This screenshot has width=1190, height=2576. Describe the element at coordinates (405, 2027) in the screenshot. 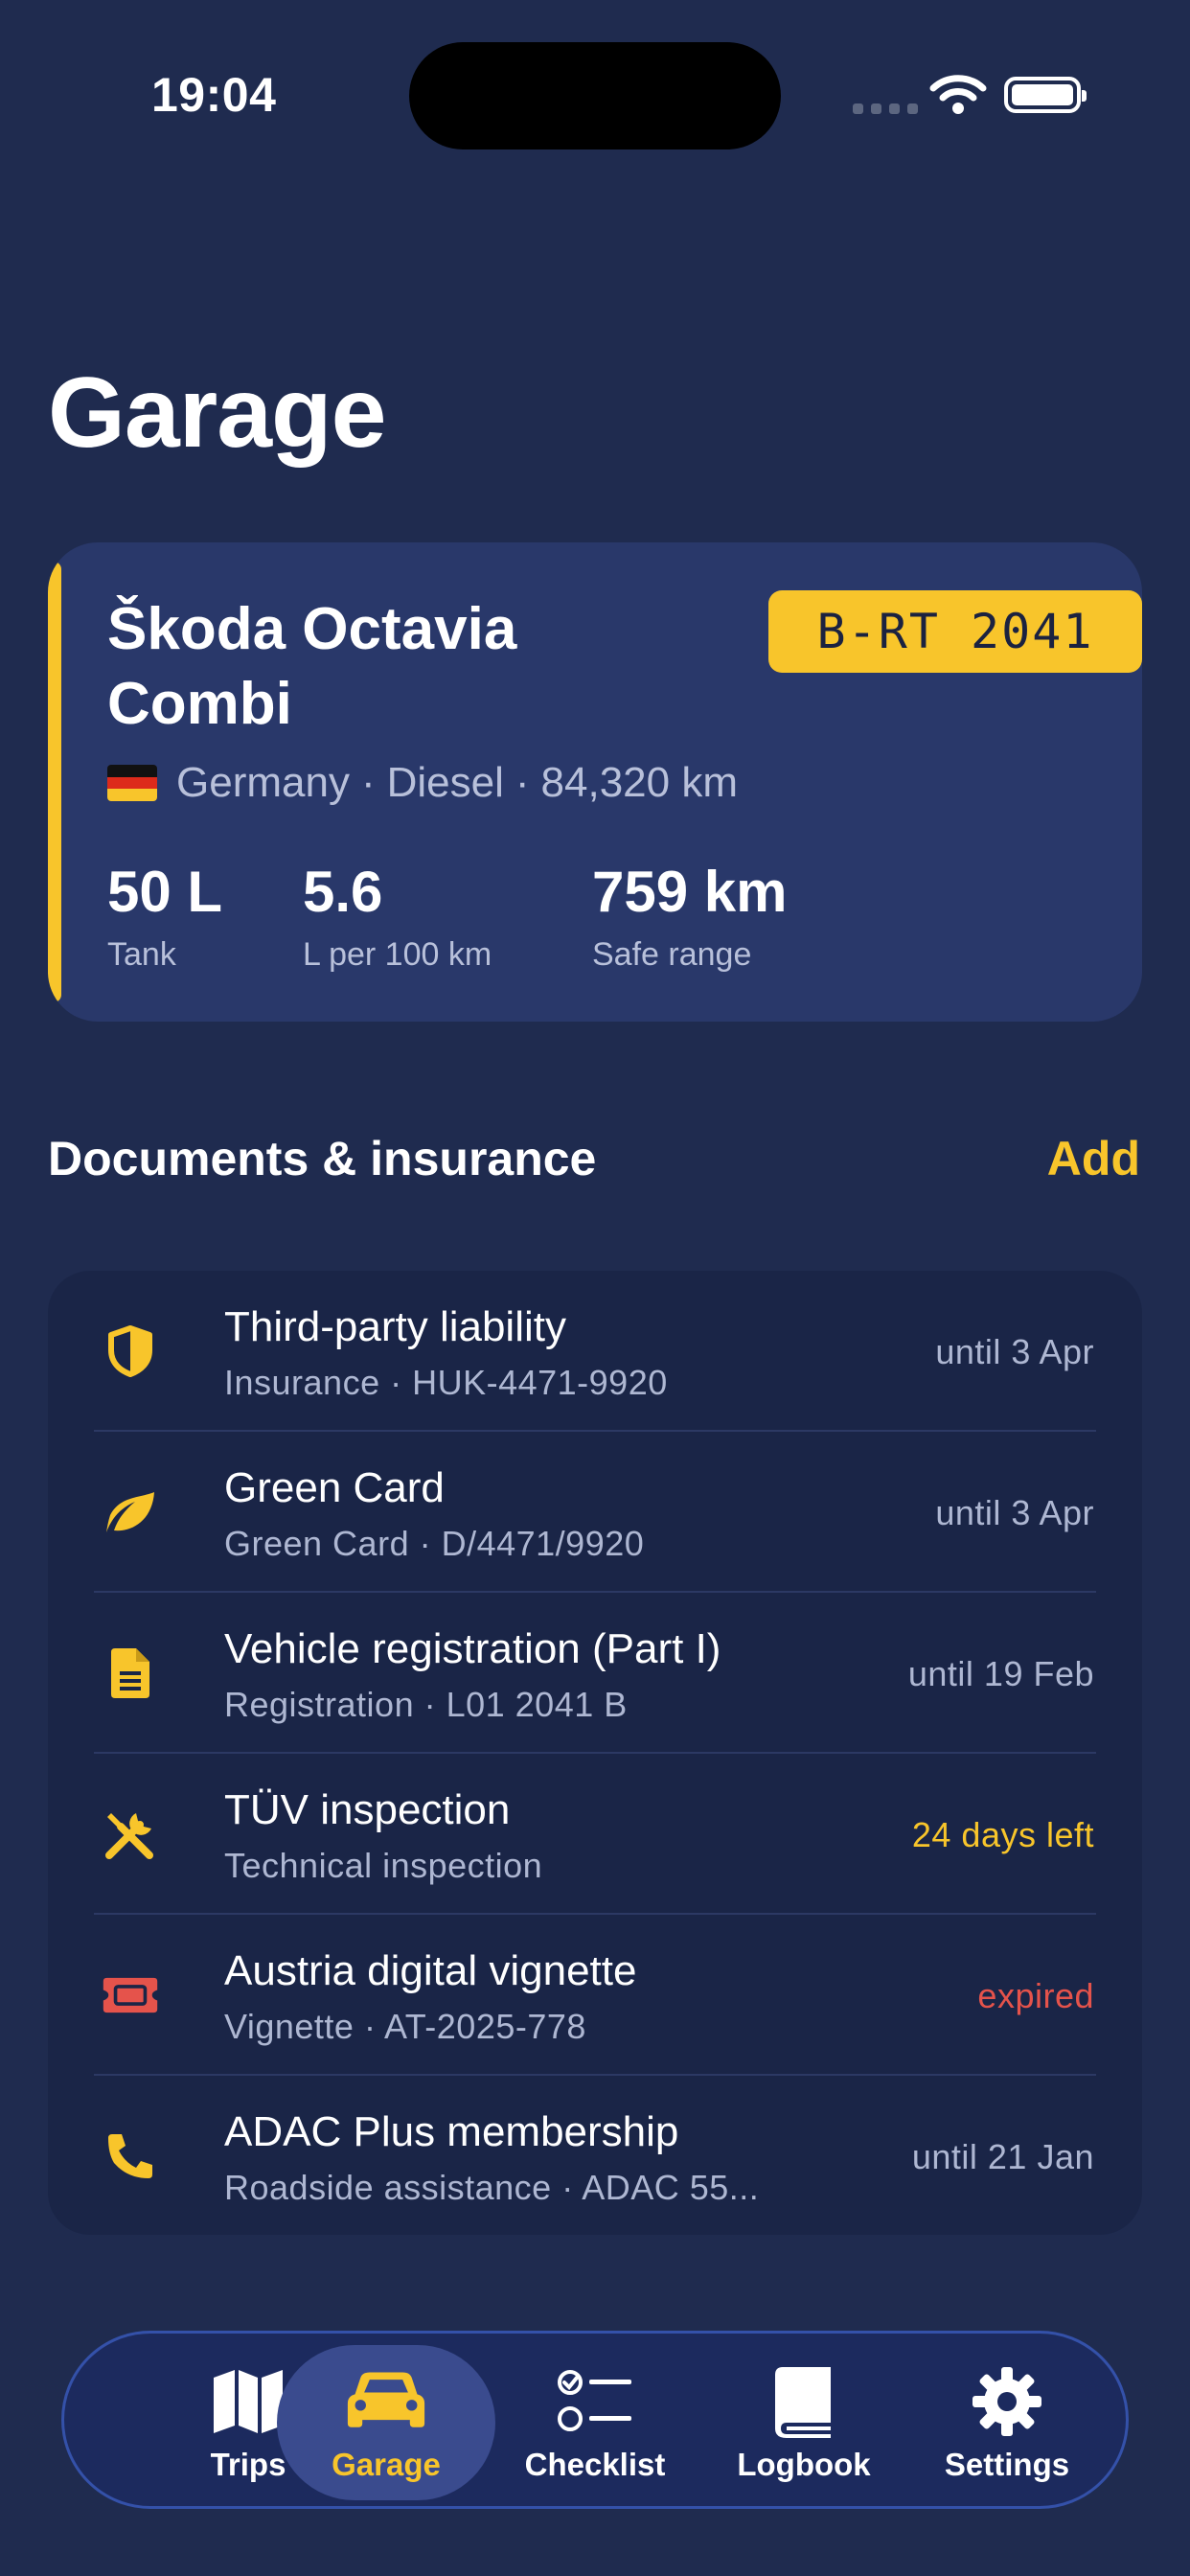

I see `document-subtitle: Vignette · AT-2025-778` at that location.